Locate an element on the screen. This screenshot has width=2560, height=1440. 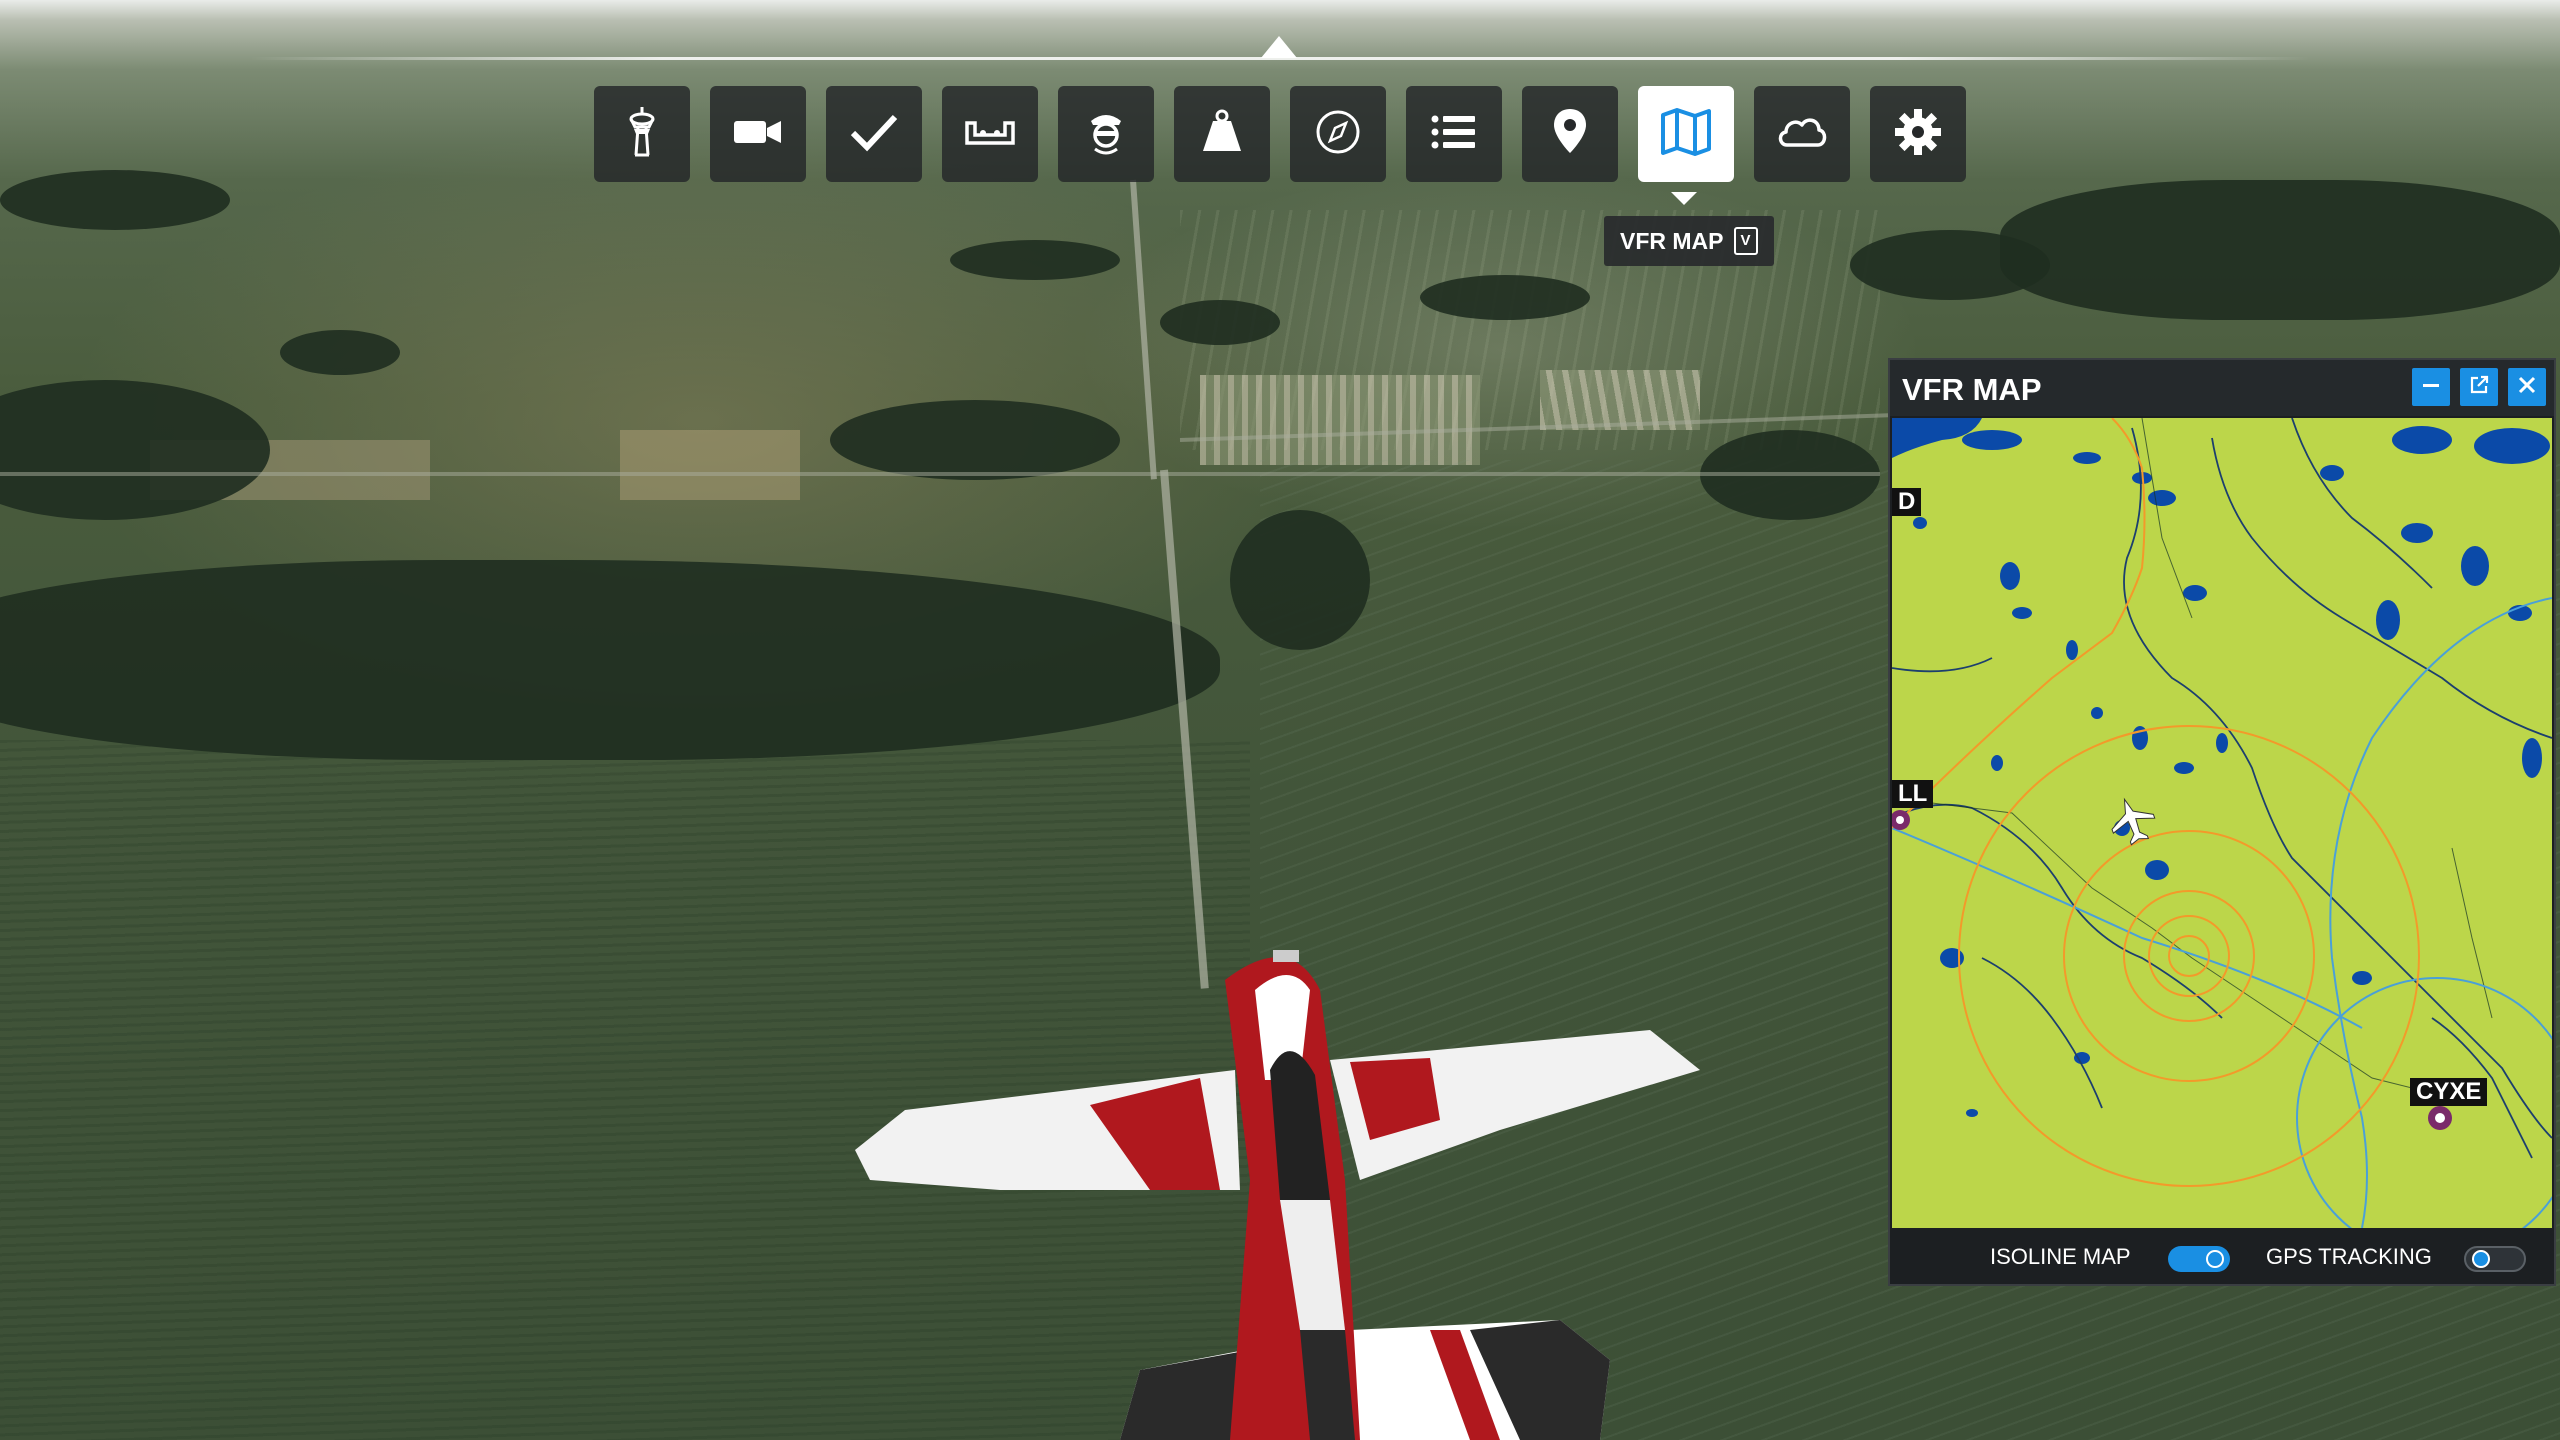
vfr-map-icon is located at coordinates (1686, 134).